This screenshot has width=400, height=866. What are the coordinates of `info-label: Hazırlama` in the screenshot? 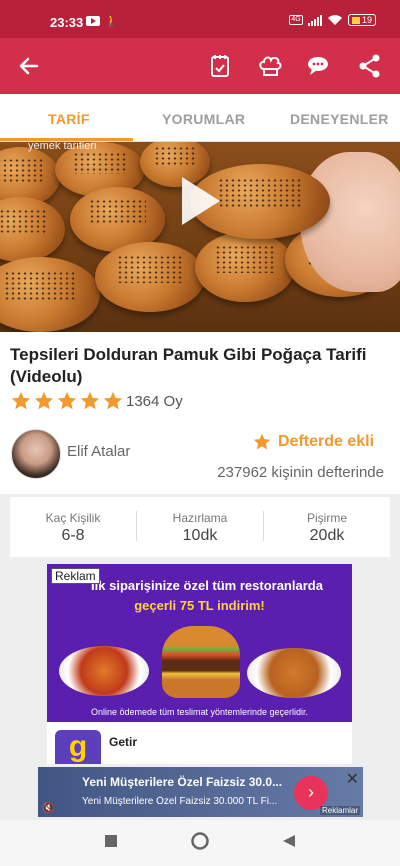 It's located at (200, 518).